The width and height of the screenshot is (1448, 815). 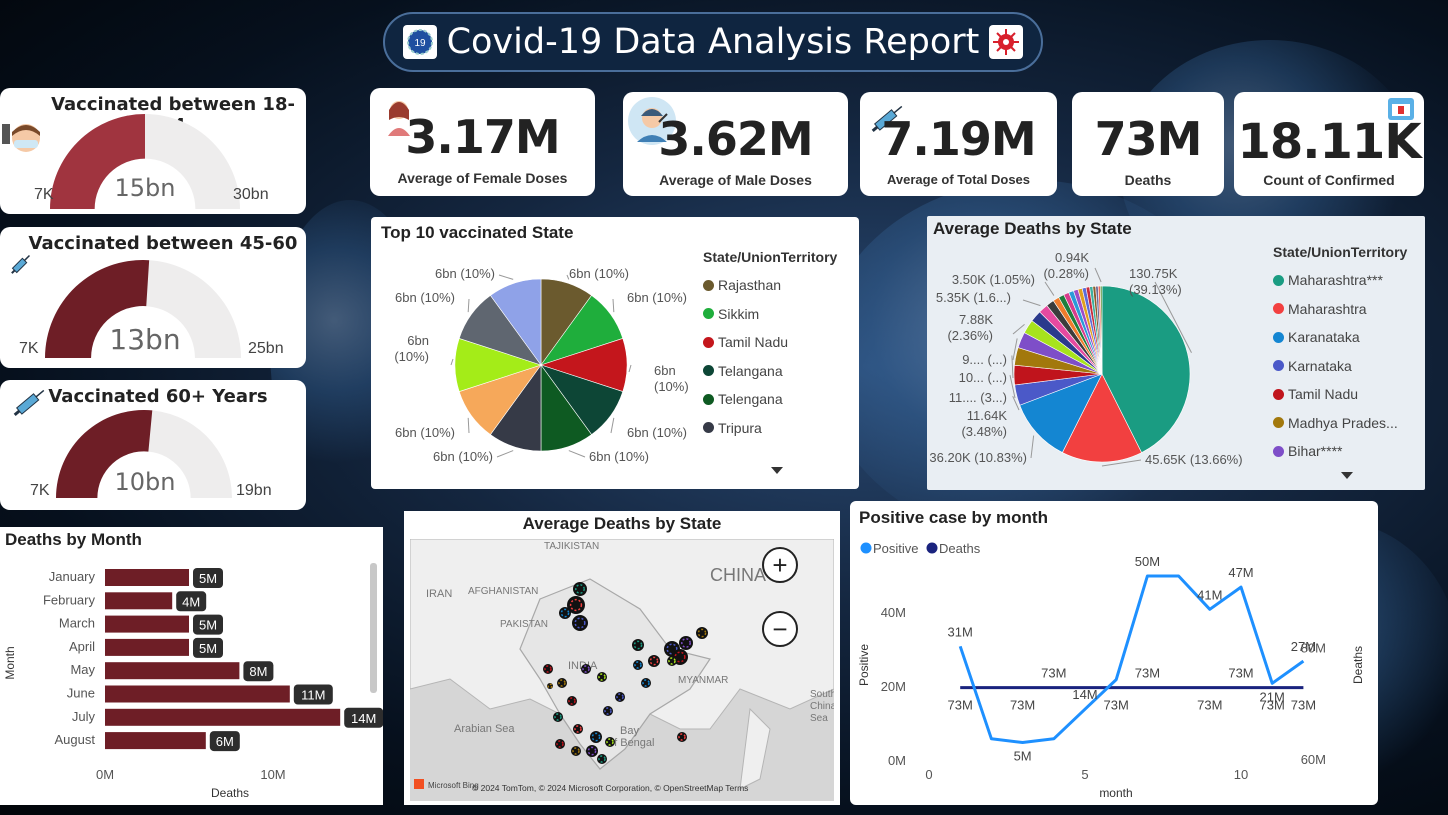 I want to click on scrollbar, so click(x=373, y=628).